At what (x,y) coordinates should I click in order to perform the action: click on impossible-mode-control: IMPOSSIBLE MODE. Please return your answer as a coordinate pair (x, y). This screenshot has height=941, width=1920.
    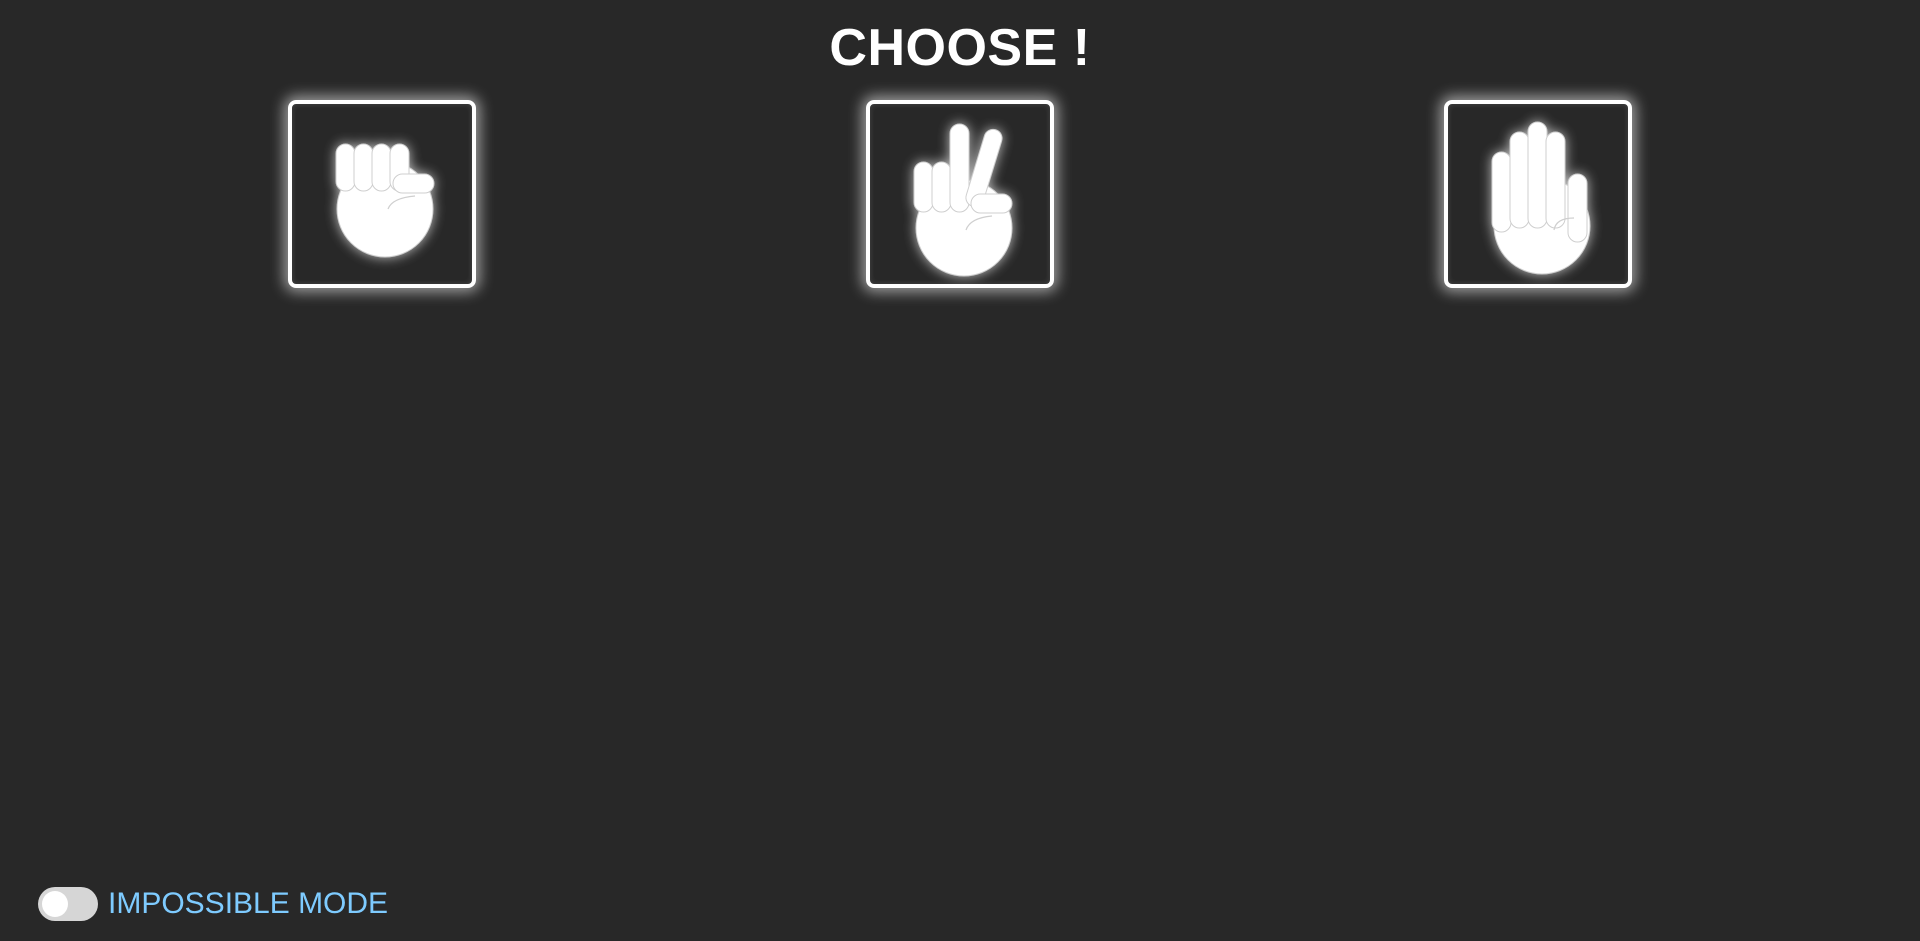
    Looking at the image, I should click on (213, 904).